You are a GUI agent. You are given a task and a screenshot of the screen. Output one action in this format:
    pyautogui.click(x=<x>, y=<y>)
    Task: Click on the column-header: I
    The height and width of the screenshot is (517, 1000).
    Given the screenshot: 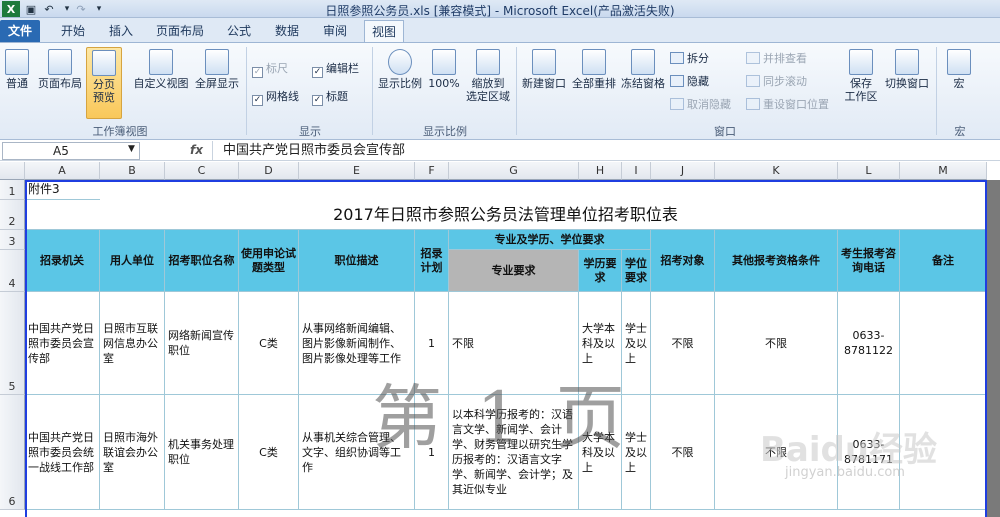 What is the action you would take?
    pyautogui.click(x=636, y=171)
    